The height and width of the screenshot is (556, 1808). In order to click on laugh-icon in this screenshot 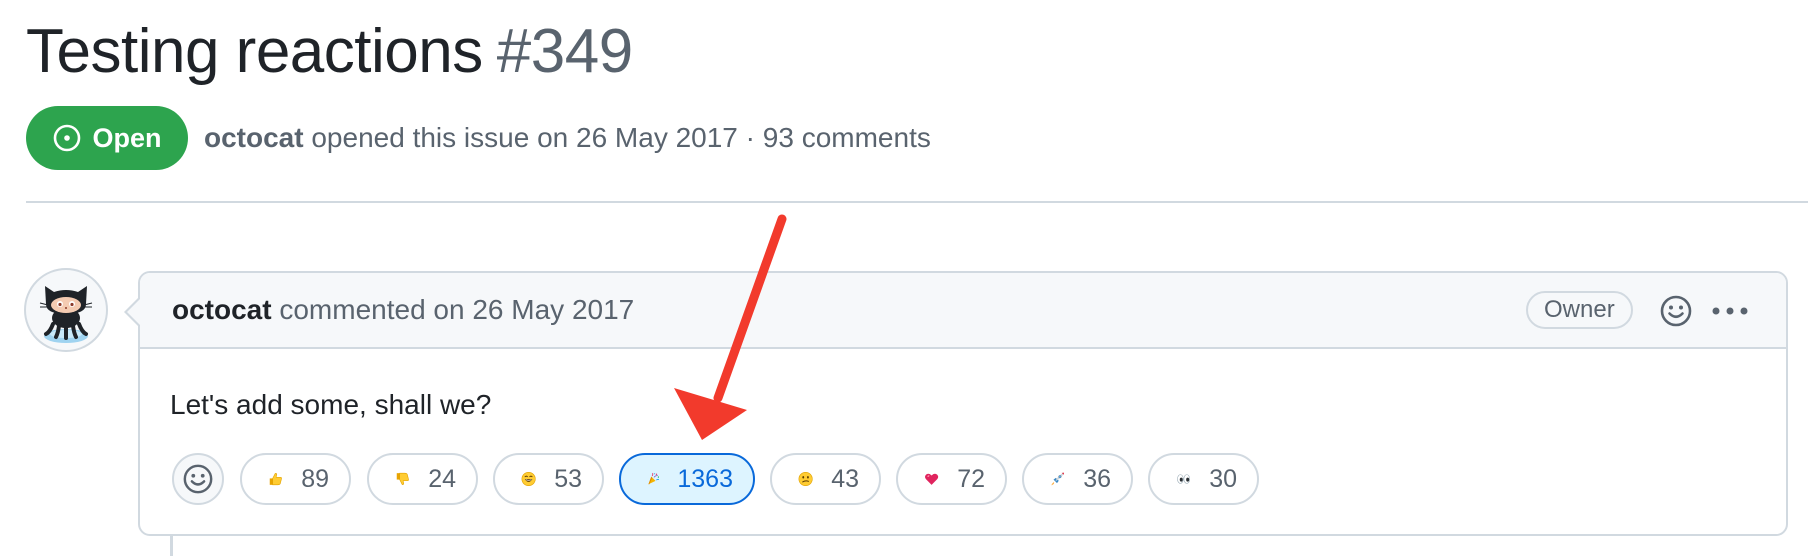, I will do `click(528, 479)`.